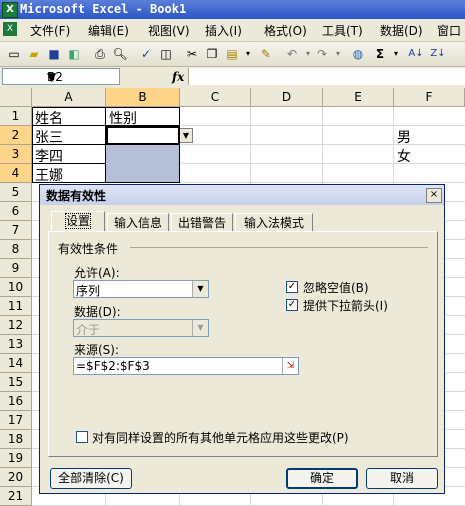  Describe the element at coordinates (404, 137) in the screenshot. I see `cell-f2: 男` at that location.